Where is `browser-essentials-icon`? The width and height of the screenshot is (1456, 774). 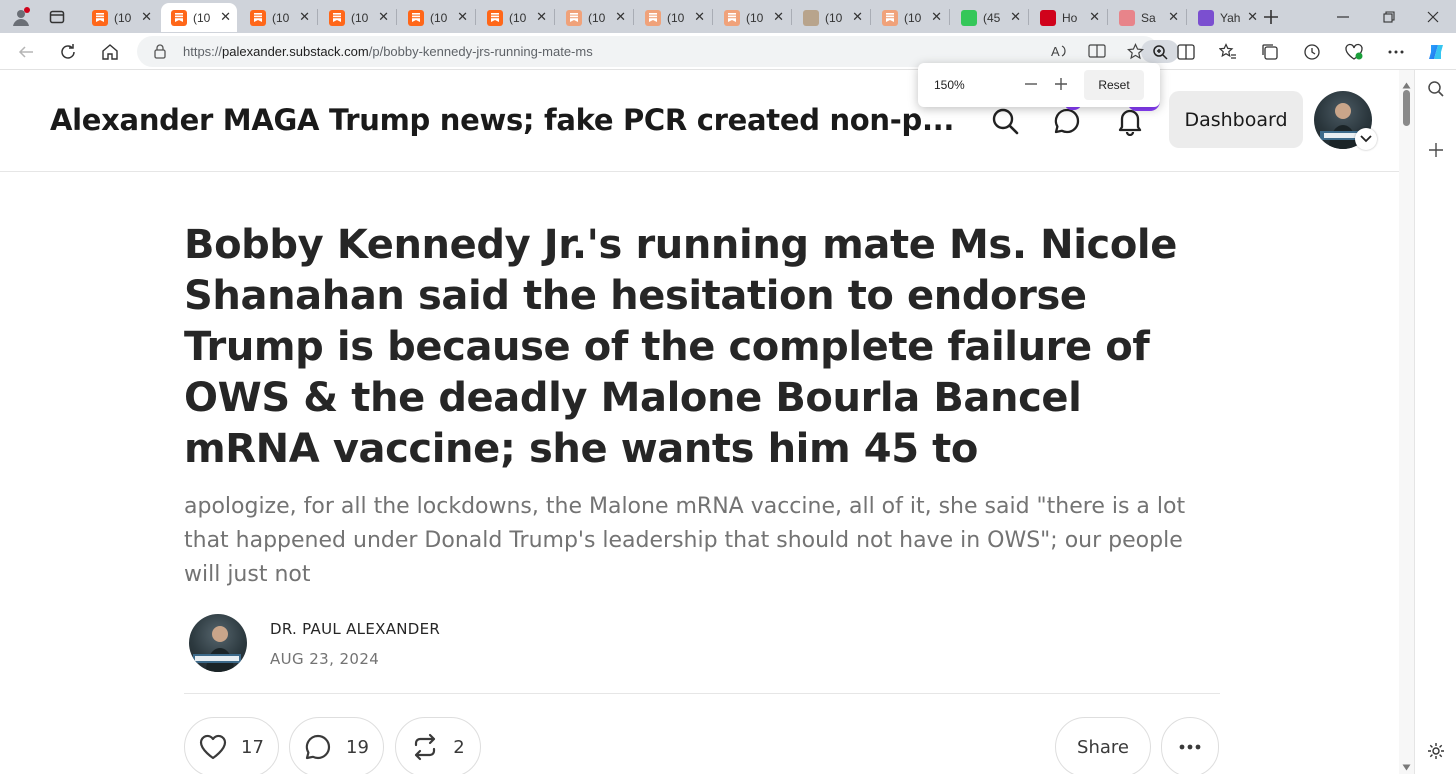 browser-essentials-icon is located at coordinates (1354, 52).